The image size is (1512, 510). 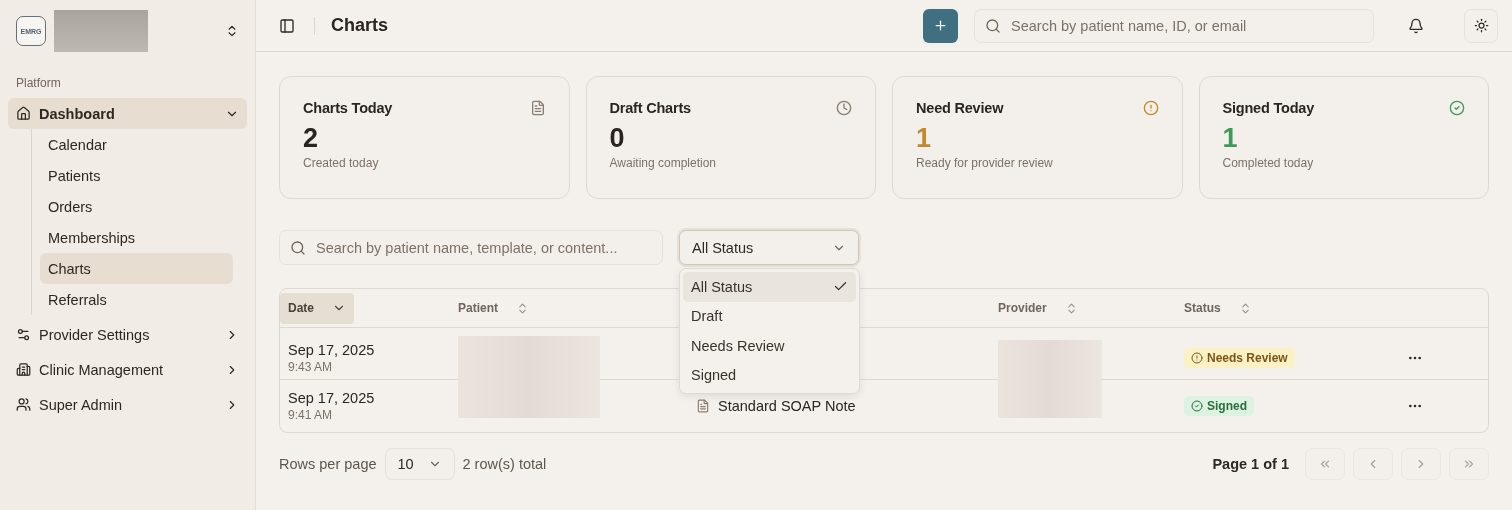 What do you see at coordinates (317, 308) in the screenshot?
I see `column-header: Date` at bounding box center [317, 308].